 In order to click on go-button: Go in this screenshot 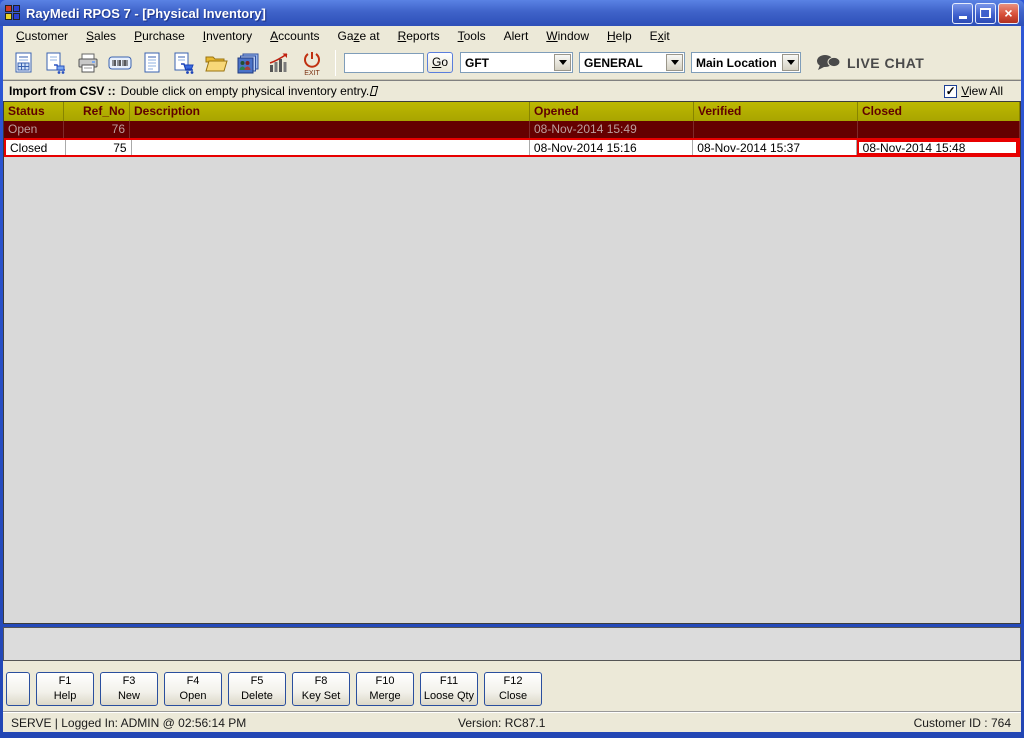, I will do `click(440, 62)`.